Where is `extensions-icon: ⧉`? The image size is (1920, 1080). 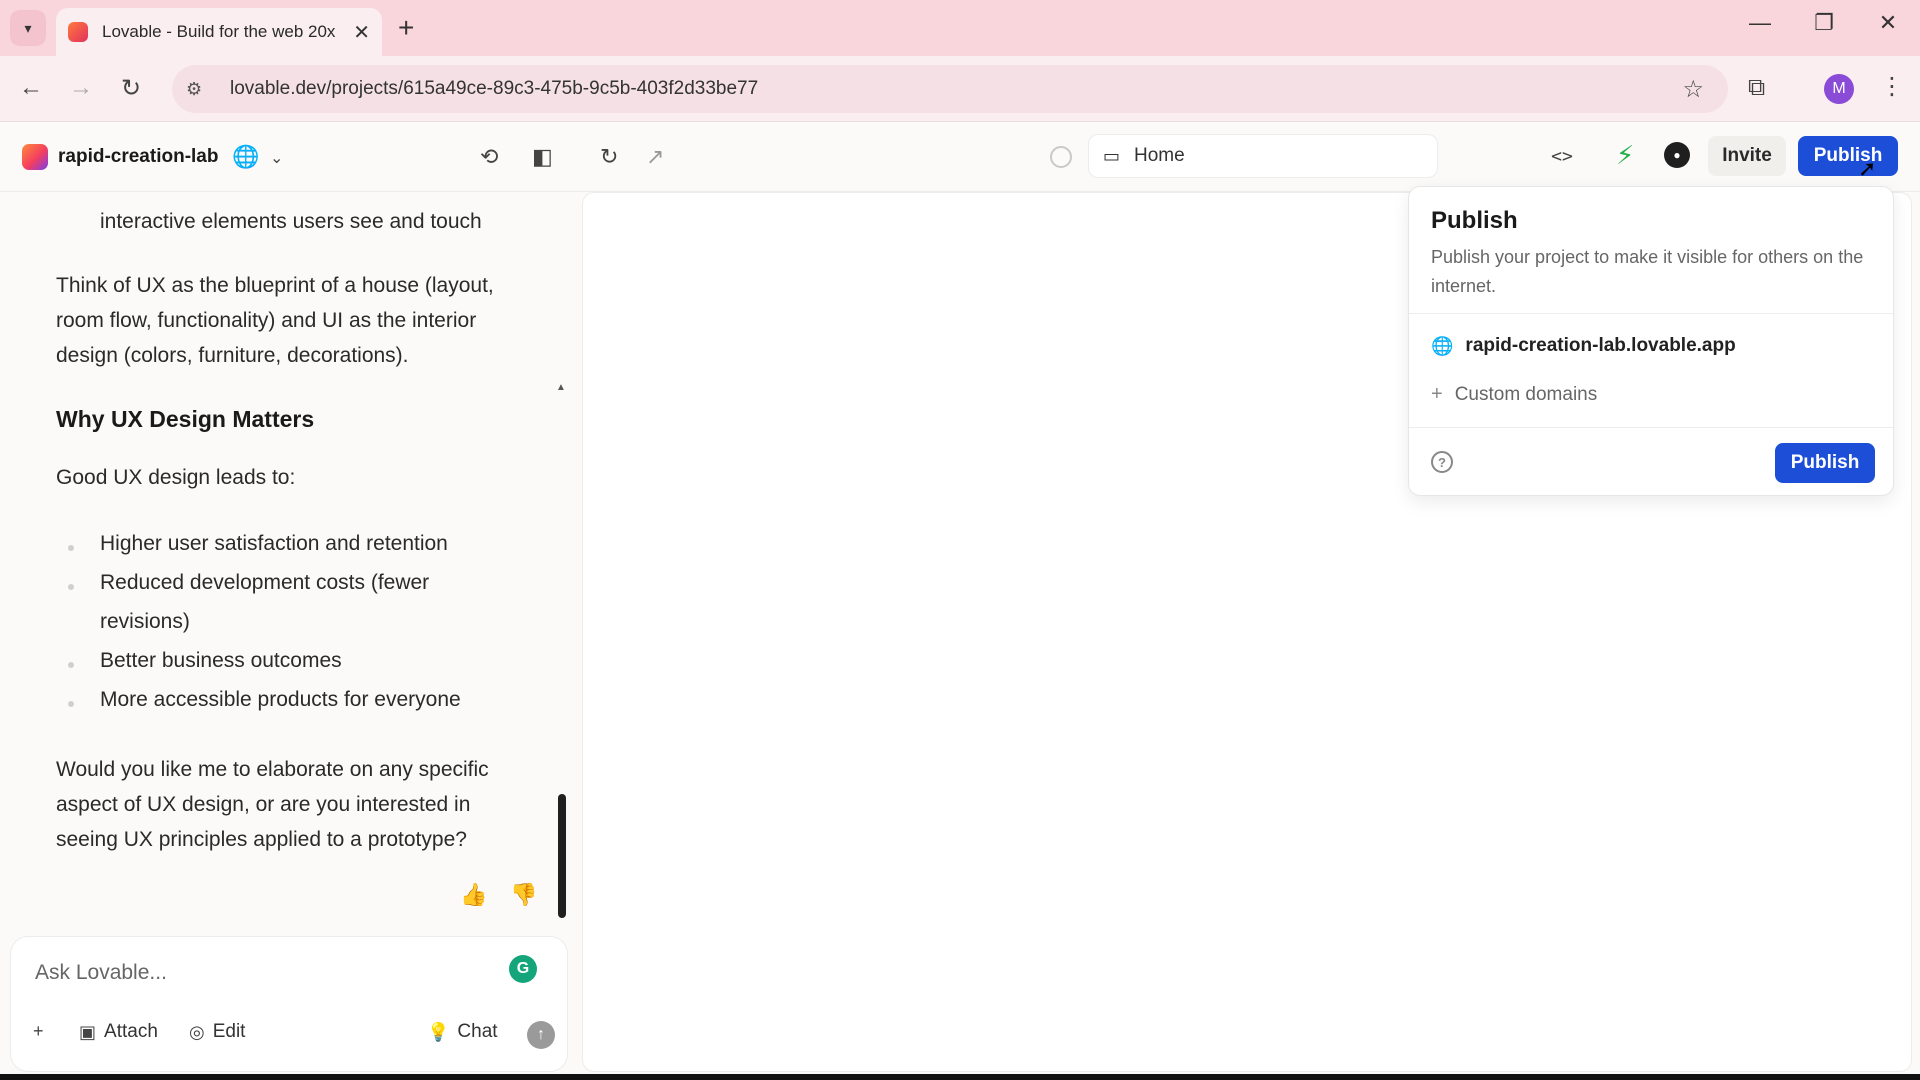
extensions-icon: ⧉ is located at coordinates (1756, 88).